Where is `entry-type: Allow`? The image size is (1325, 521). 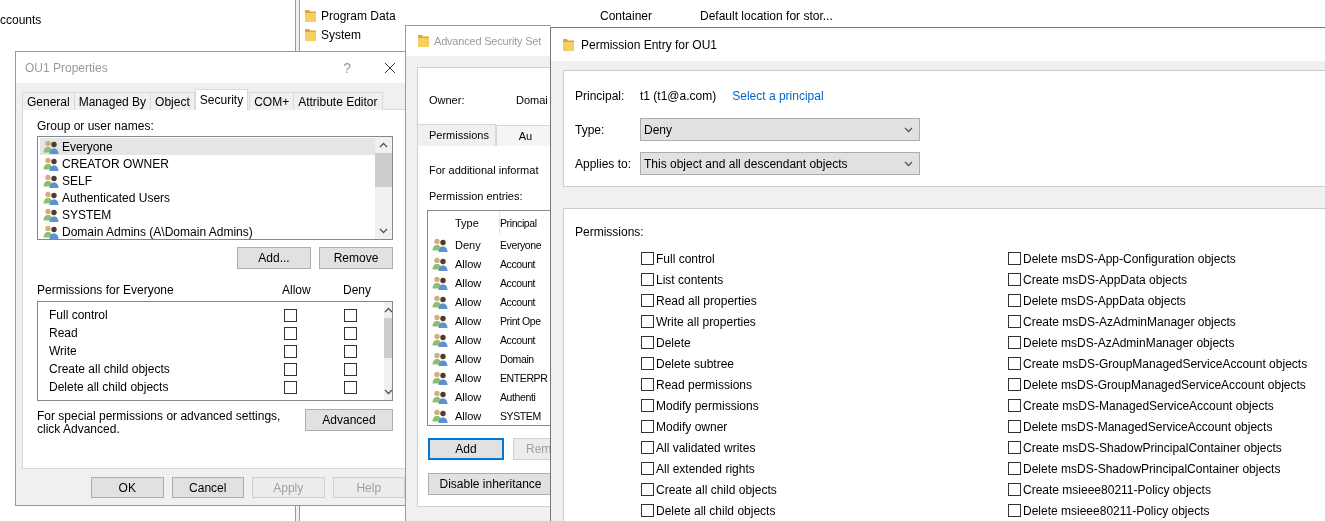
entry-type: Allow is located at coordinates (469, 282).